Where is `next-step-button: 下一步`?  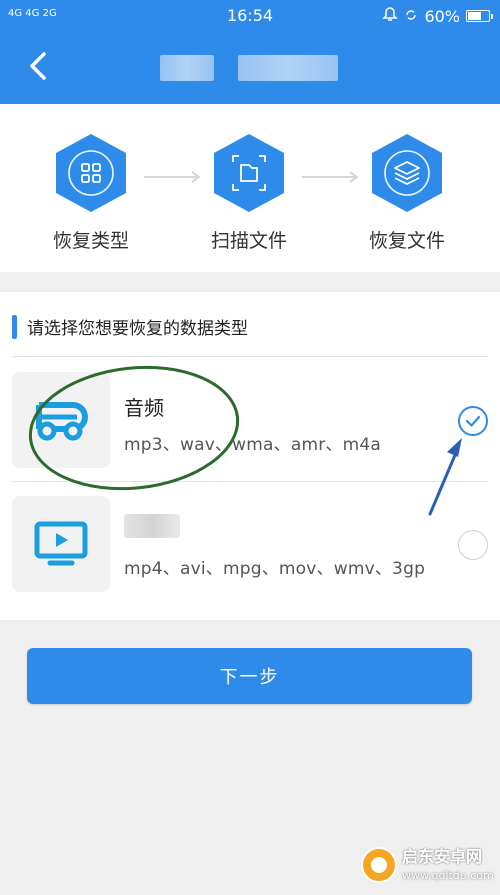 next-step-button: 下一步 is located at coordinates (249, 676).